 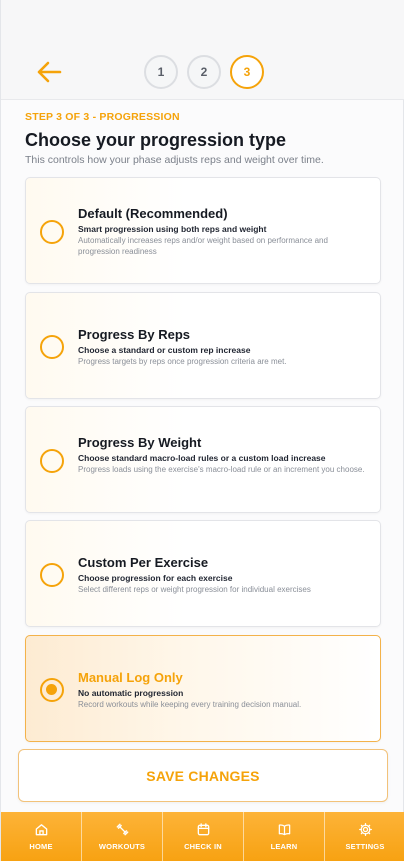 I want to click on header: 1 2 3, so click(x=202, y=50).